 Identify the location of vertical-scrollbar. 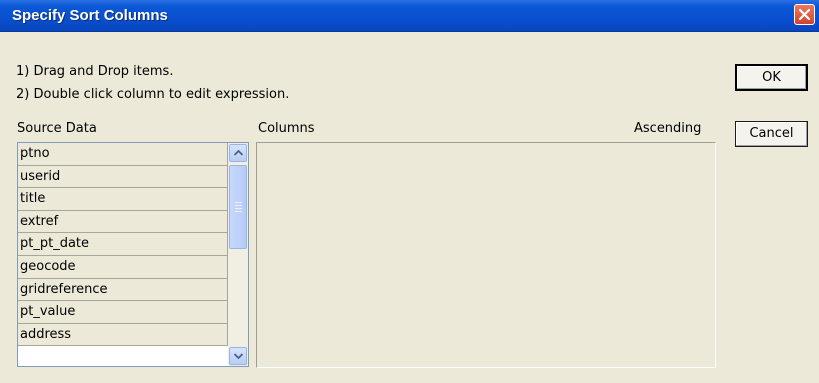
(238, 254).